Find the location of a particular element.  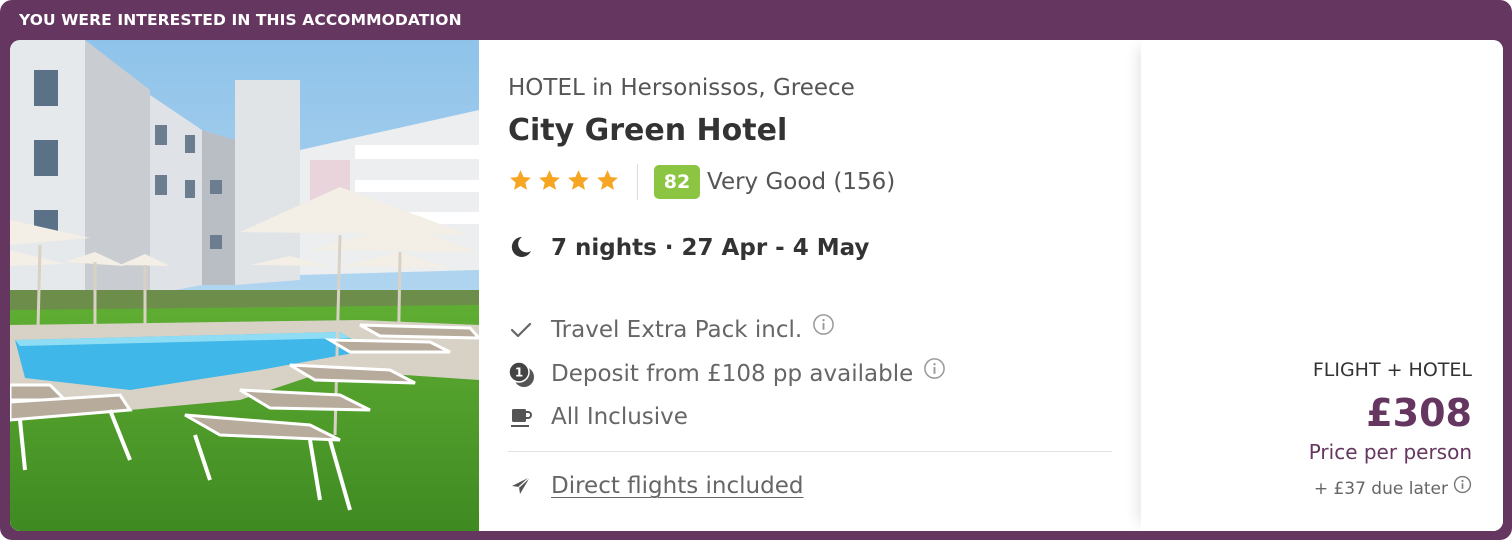

feature-board: All Inclusive is located at coordinates (808, 417).